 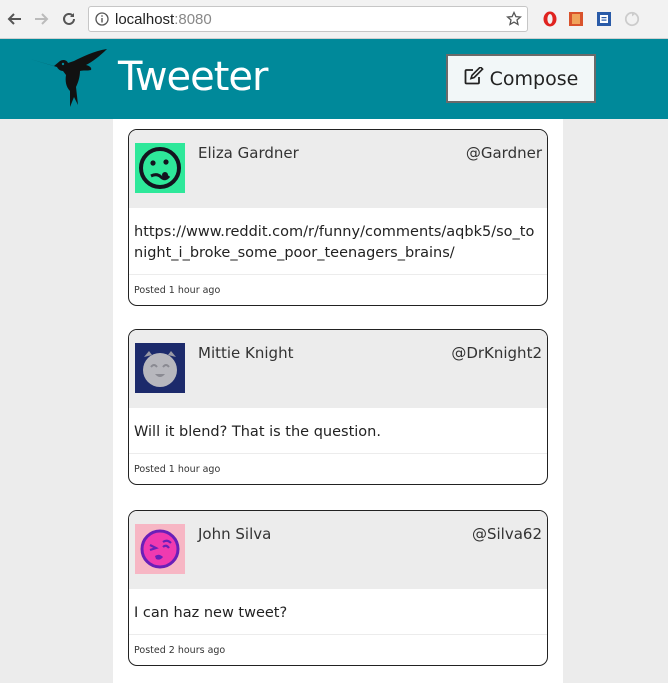 What do you see at coordinates (338, 550) in the screenshot?
I see `tweet-header: John Silva @Silva62` at bounding box center [338, 550].